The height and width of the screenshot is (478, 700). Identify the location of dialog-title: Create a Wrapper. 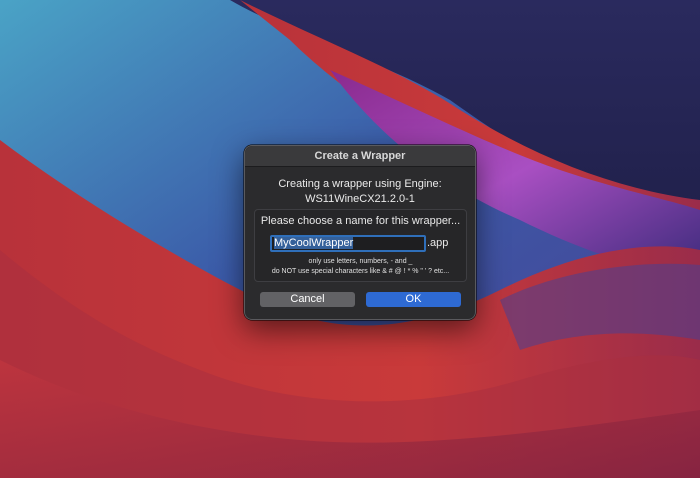
(360, 156).